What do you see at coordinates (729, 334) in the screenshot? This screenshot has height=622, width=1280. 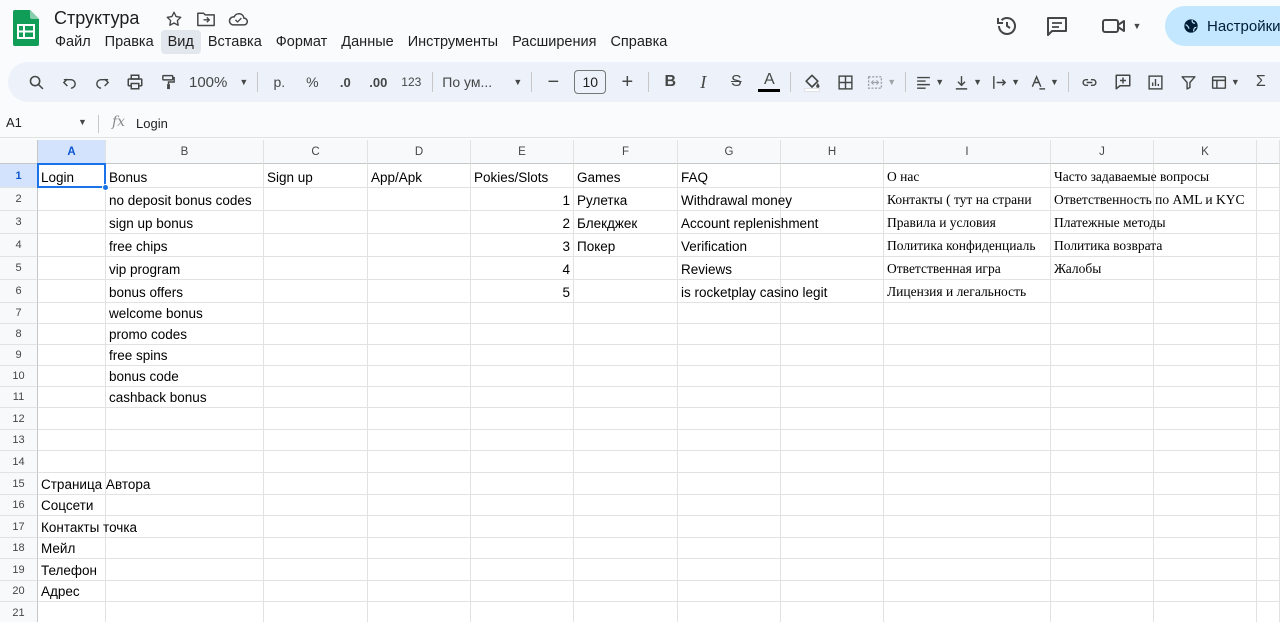 I see `cell-g8` at bounding box center [729, 334].